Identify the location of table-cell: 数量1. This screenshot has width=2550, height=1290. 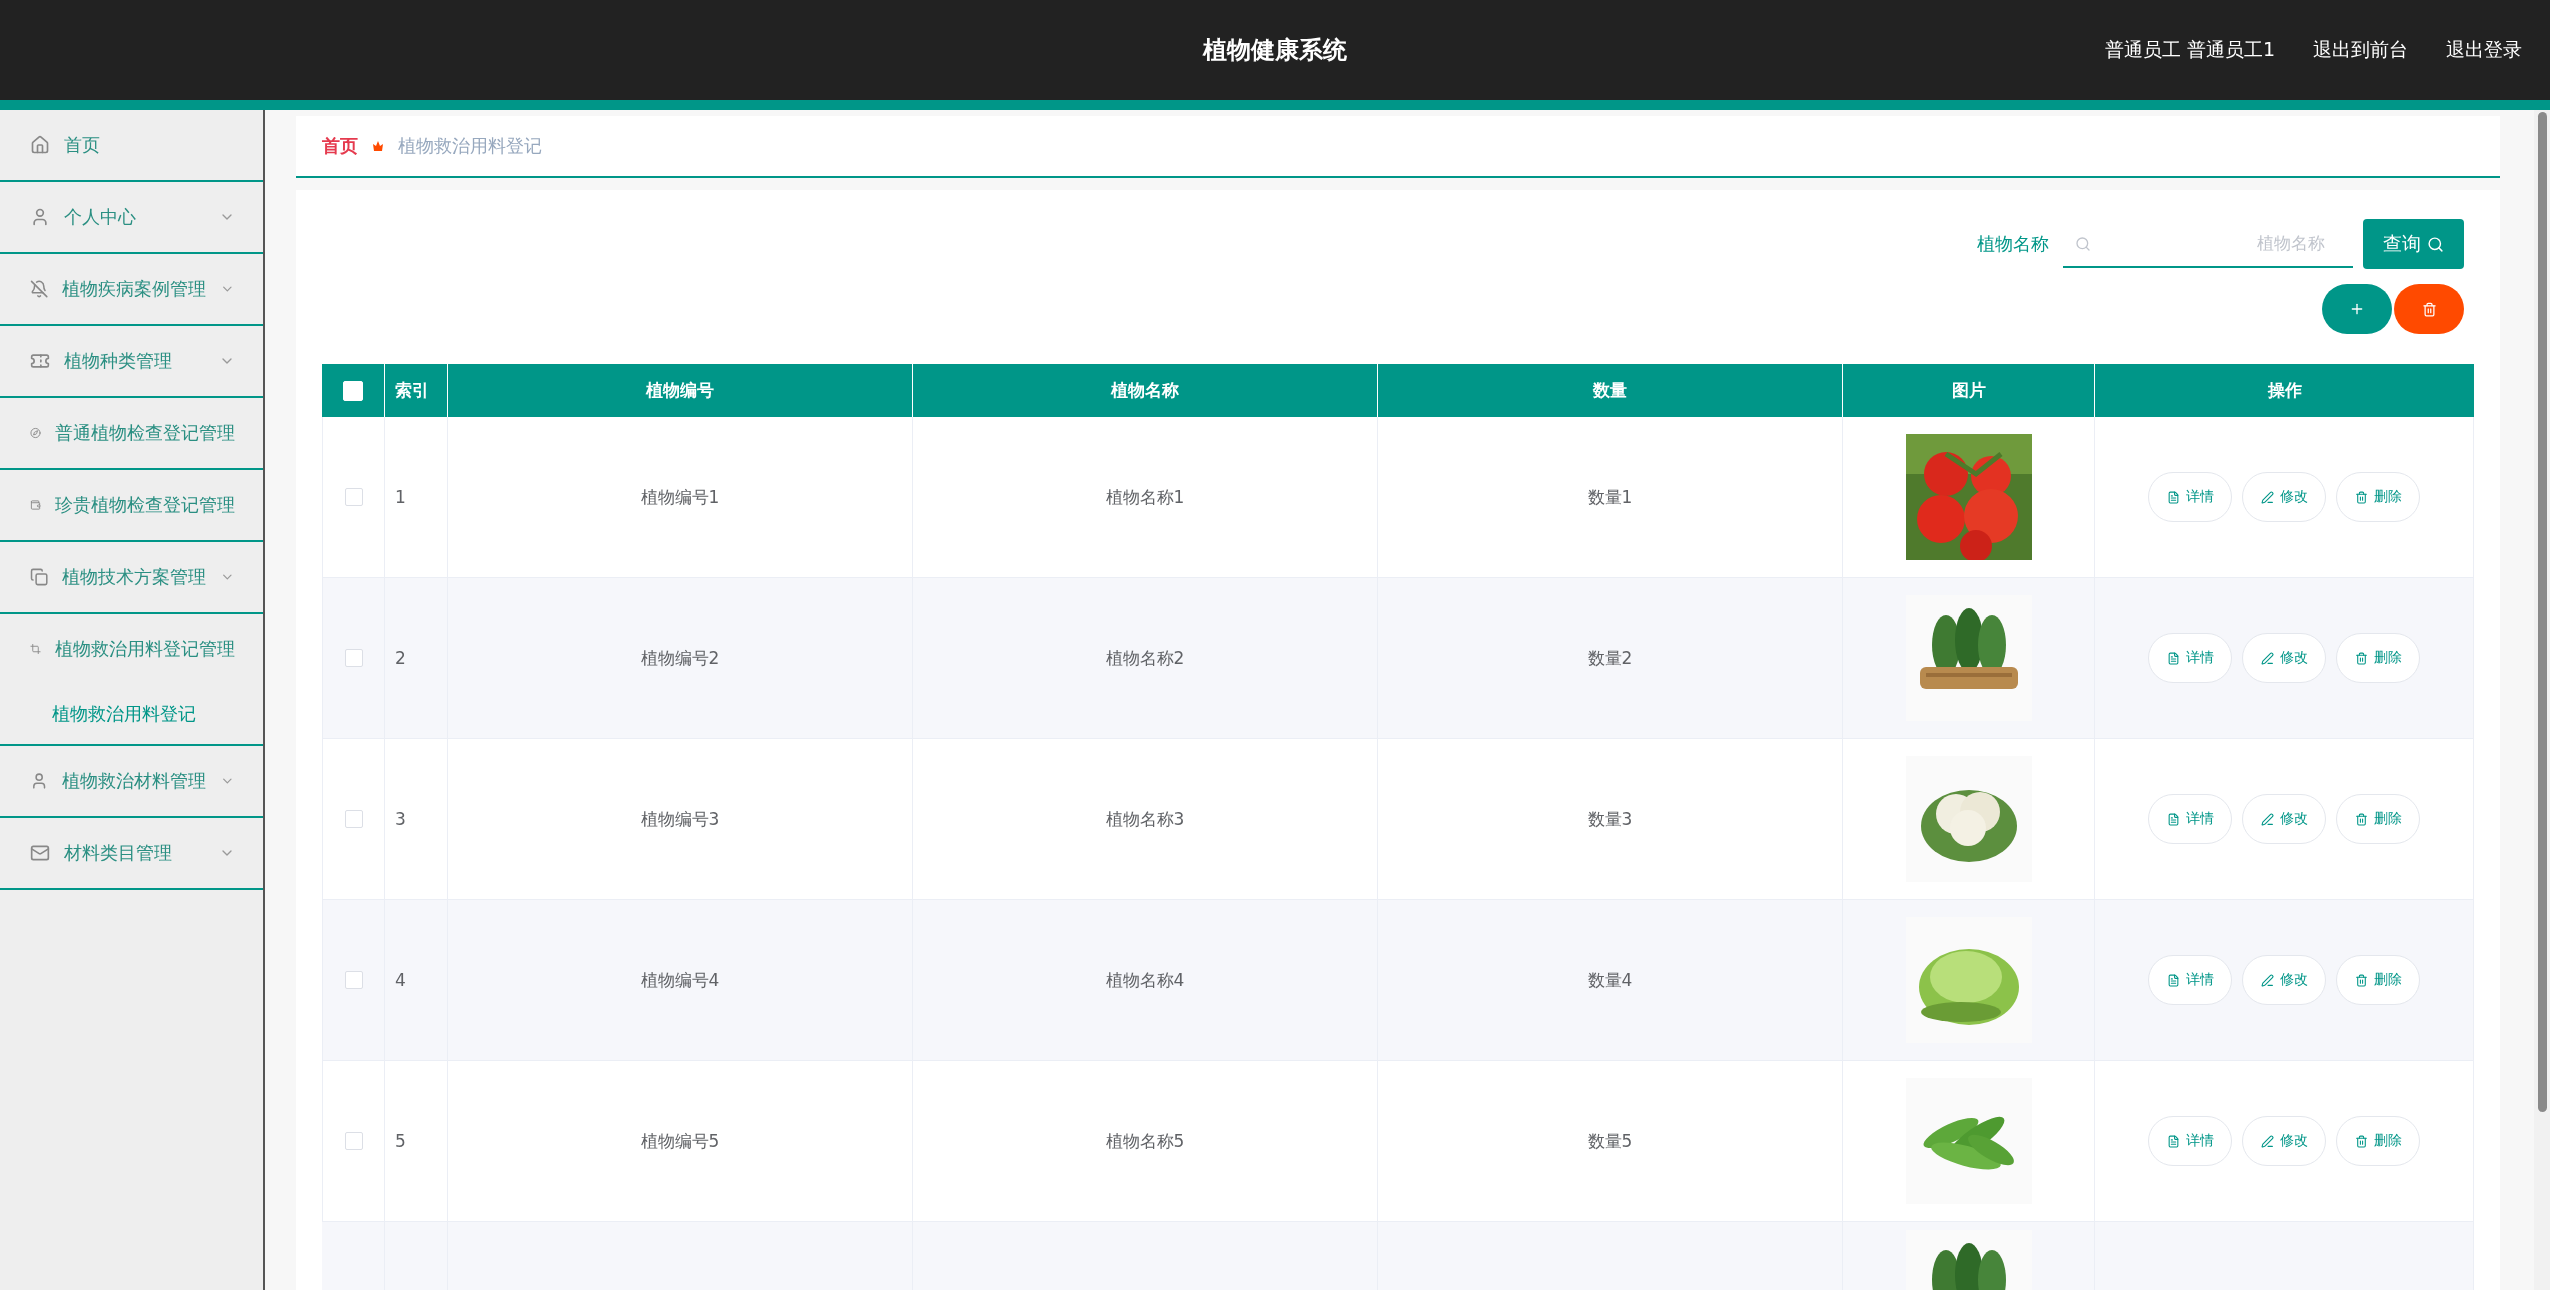
(1610, 497).